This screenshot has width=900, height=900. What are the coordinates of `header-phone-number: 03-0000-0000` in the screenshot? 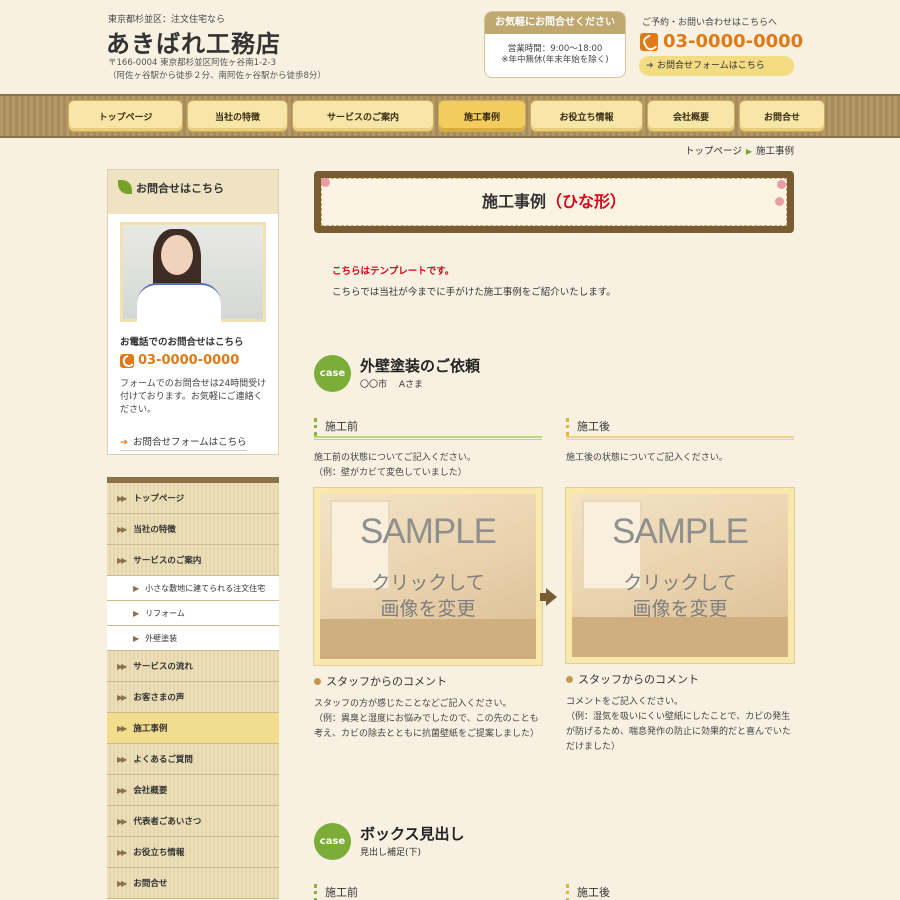 It's located at (733, 41).